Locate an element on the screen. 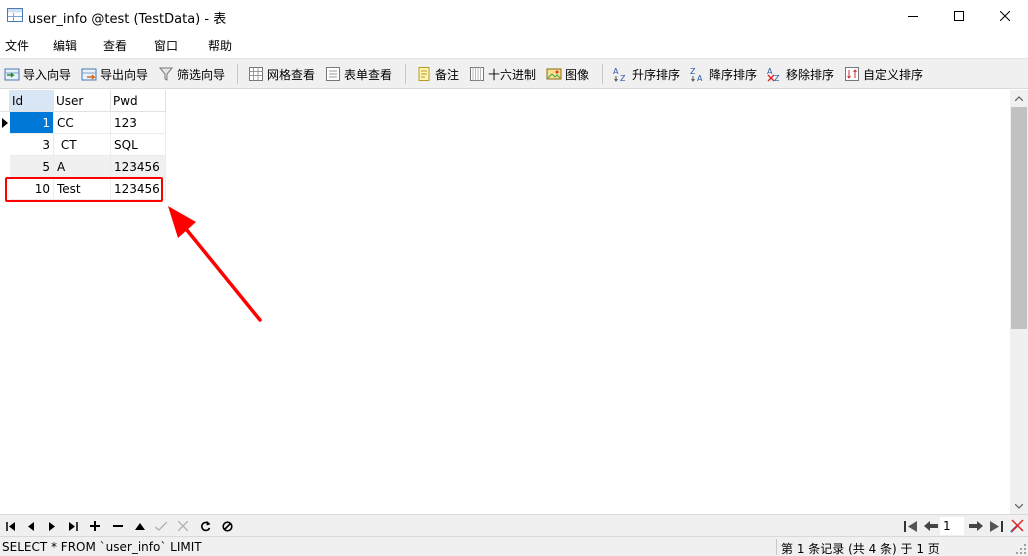  annotation-arrow is located at coordinates (215, 264).